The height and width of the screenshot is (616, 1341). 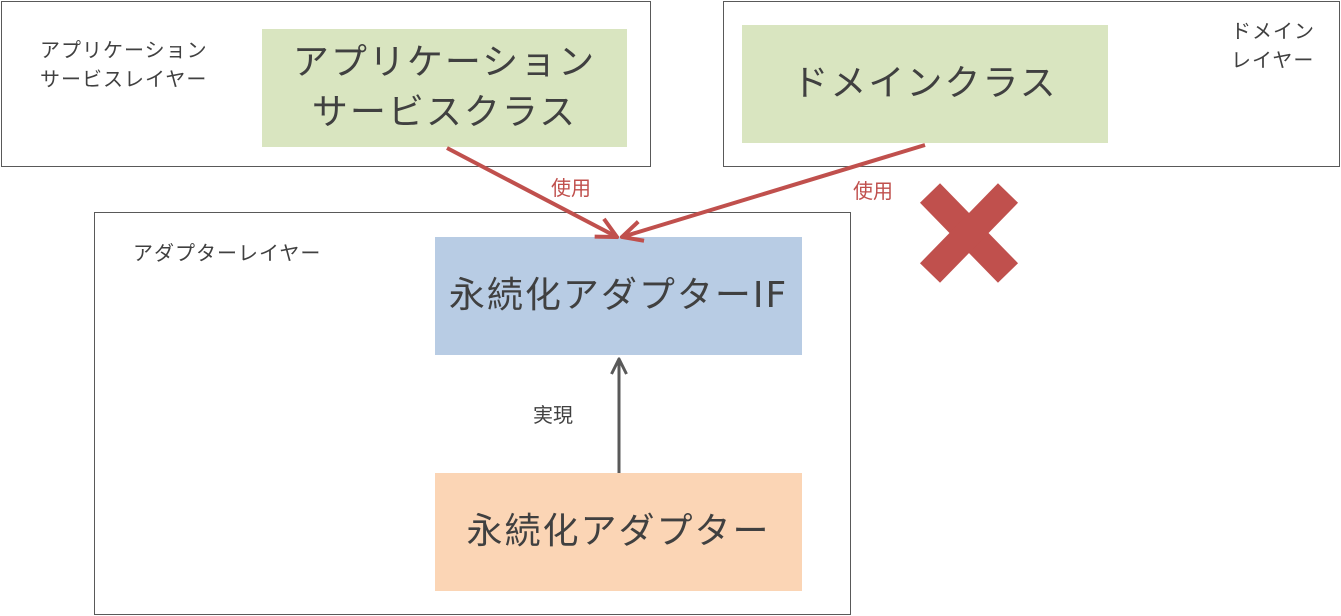 What do you see at coordinates (969, 233) in the screenshot?
I see `cross-icon` at bounding box center [969, 233].